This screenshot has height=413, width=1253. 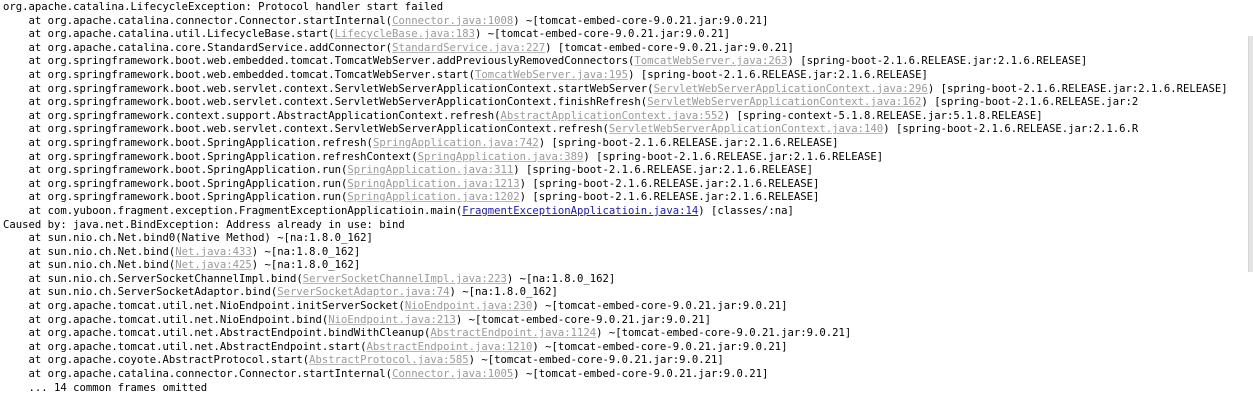 What do you see at coordinates (405, 34) in the screenshot?
I see `source-location-link: LifecycleBase.java:183` at bounding box center [405, 34].